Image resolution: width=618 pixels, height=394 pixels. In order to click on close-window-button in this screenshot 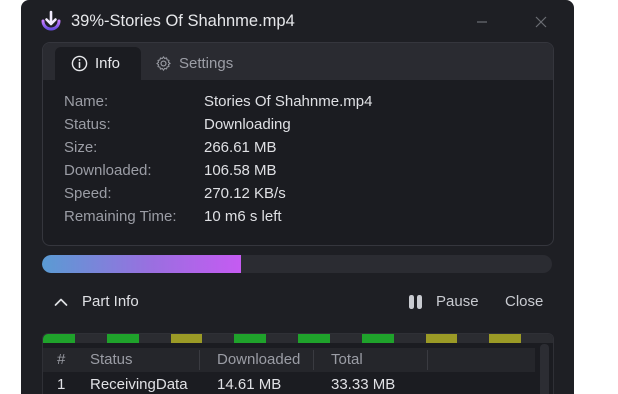, I will do `click(541, 22)`.